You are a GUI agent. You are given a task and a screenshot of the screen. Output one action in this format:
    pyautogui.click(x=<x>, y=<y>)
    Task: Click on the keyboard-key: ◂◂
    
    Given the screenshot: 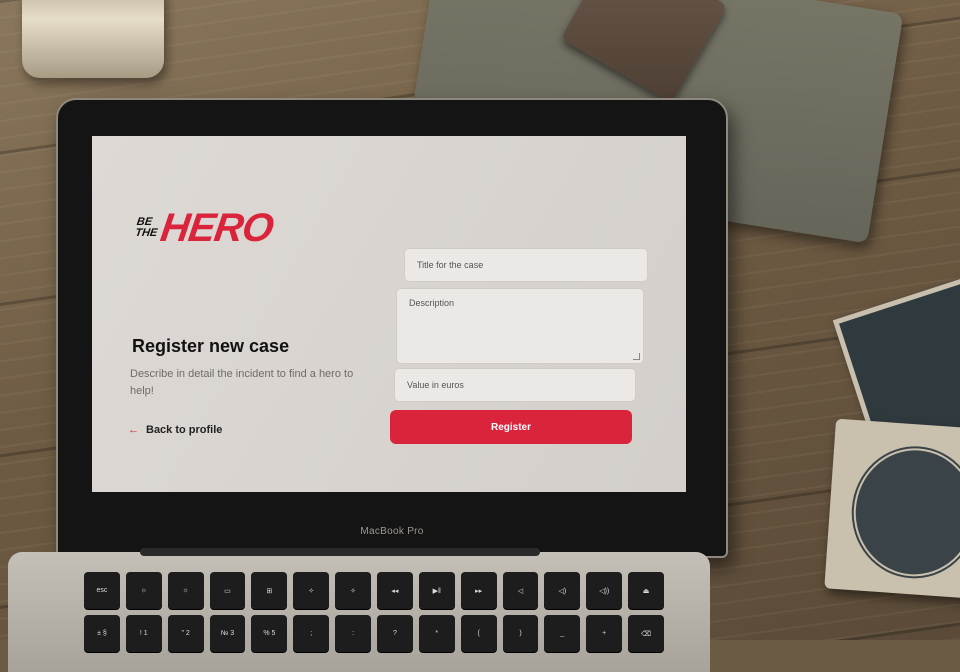 What is the action you would take?
    pyautogui.click(x=395, y=590)
    